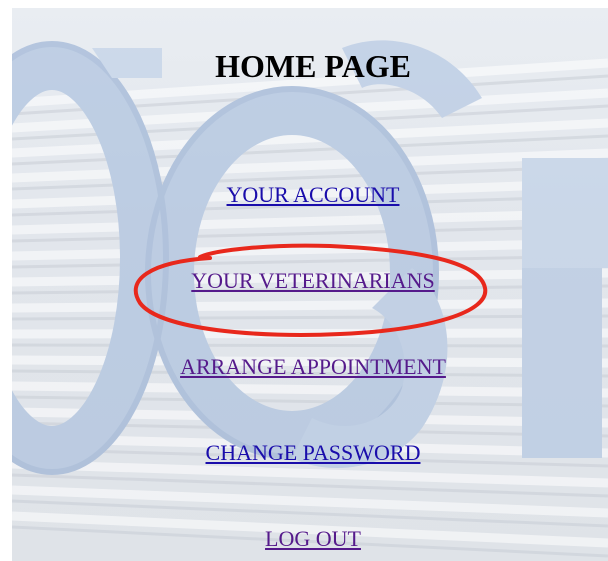 The height and width of the screenshot is (561, 608). What do you see at coordinates (304, 539) in the screenshot?
I see `log-out-link: LOG OUT` at bounding box center [304, 539].